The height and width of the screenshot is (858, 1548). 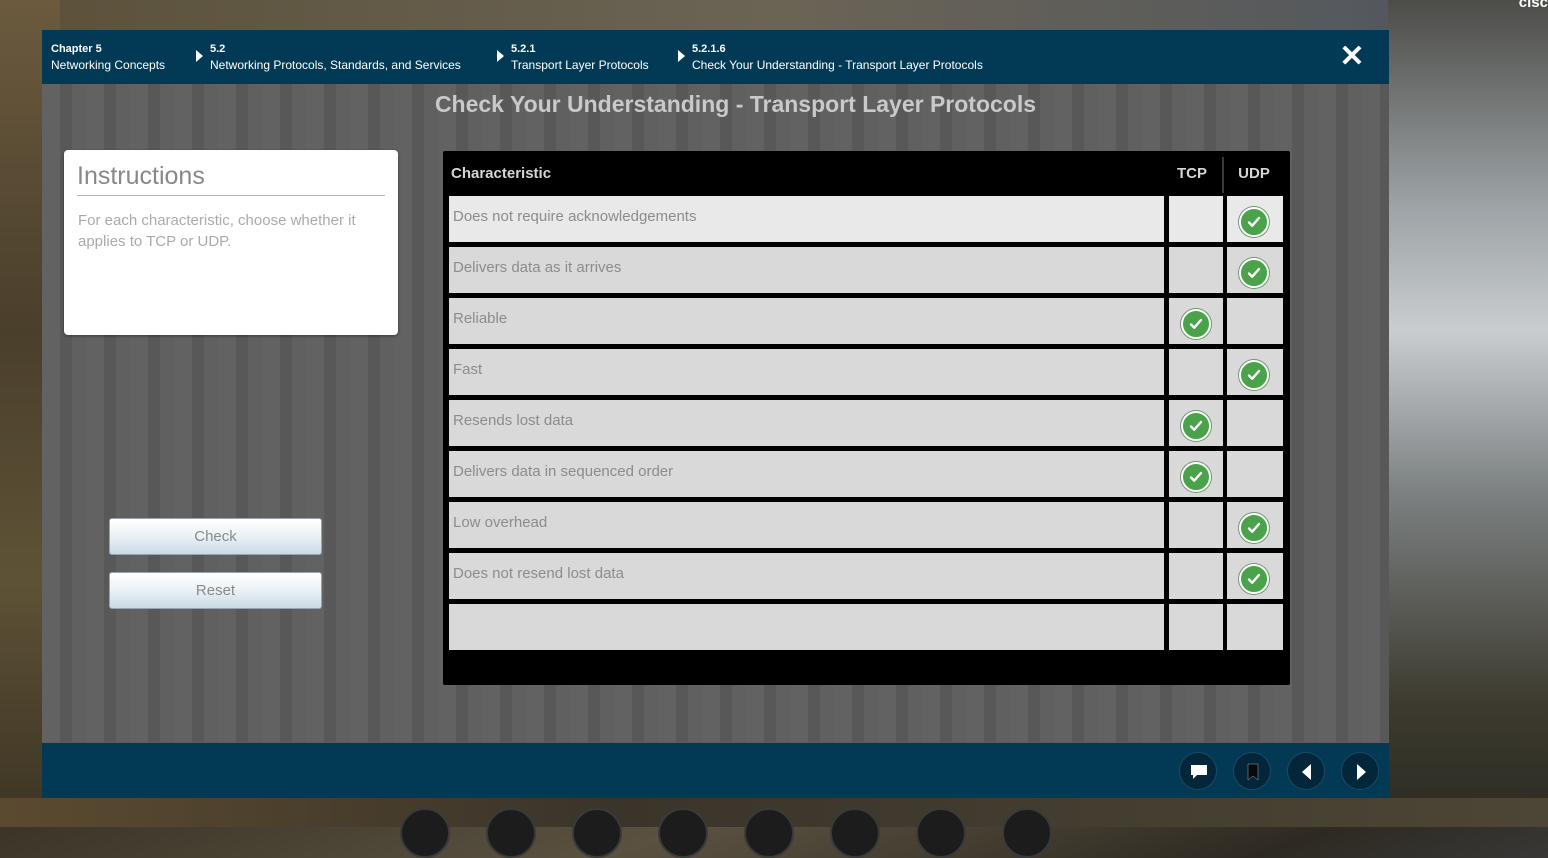 I want to click on characteristic-label: Resends lost data, so click(x=513, y=420).